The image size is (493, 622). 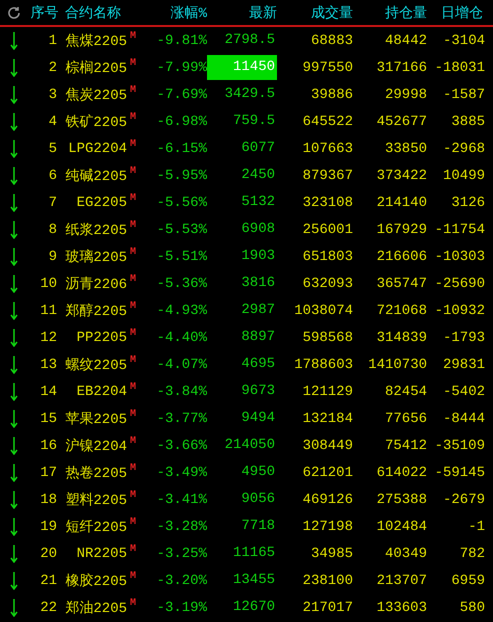 I want to click on open-interest: 216606, so click(x=401, y=256).